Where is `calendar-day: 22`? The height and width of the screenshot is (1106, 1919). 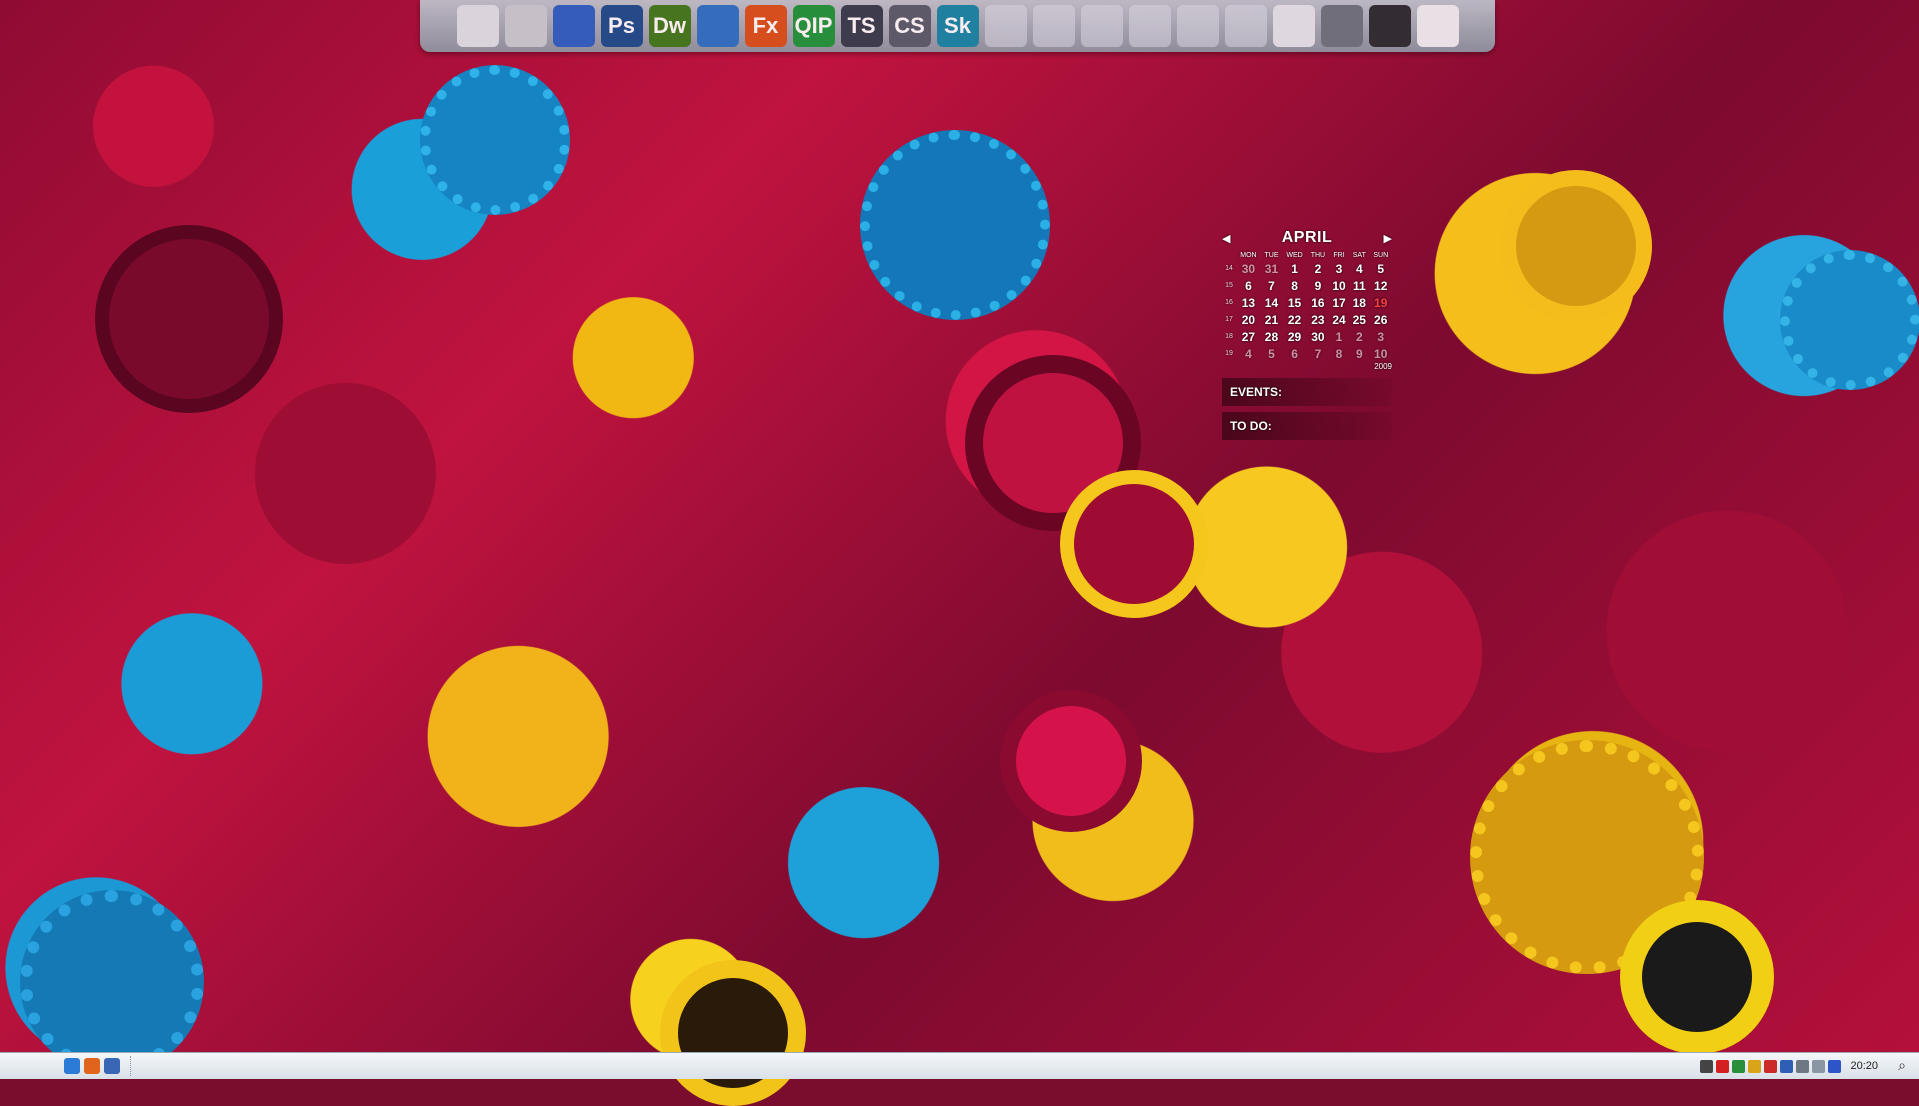
calendar-day: 22 is located at coordinates (1294, 319).